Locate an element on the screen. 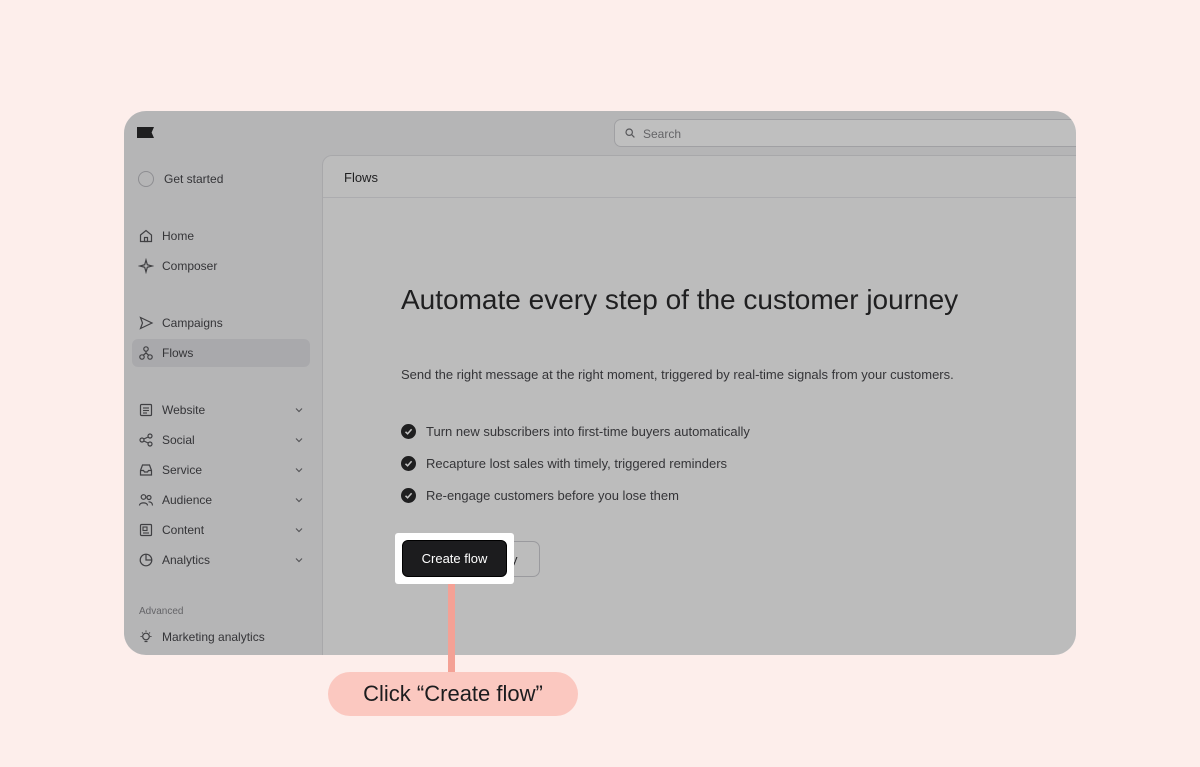  callout-connector is located at coordinates (451, 629).